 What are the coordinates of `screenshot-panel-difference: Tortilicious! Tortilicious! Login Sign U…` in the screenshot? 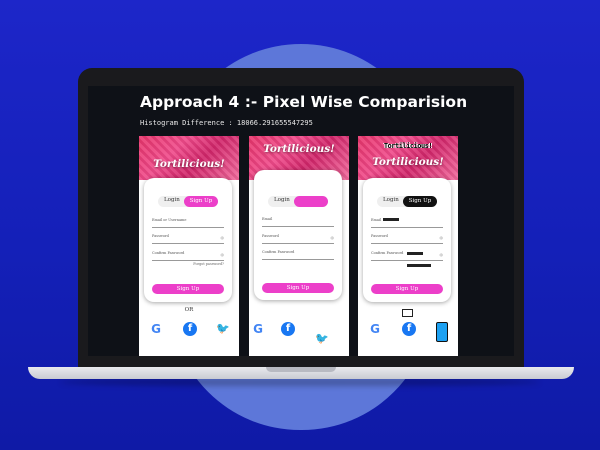 It's located at (408, 246).